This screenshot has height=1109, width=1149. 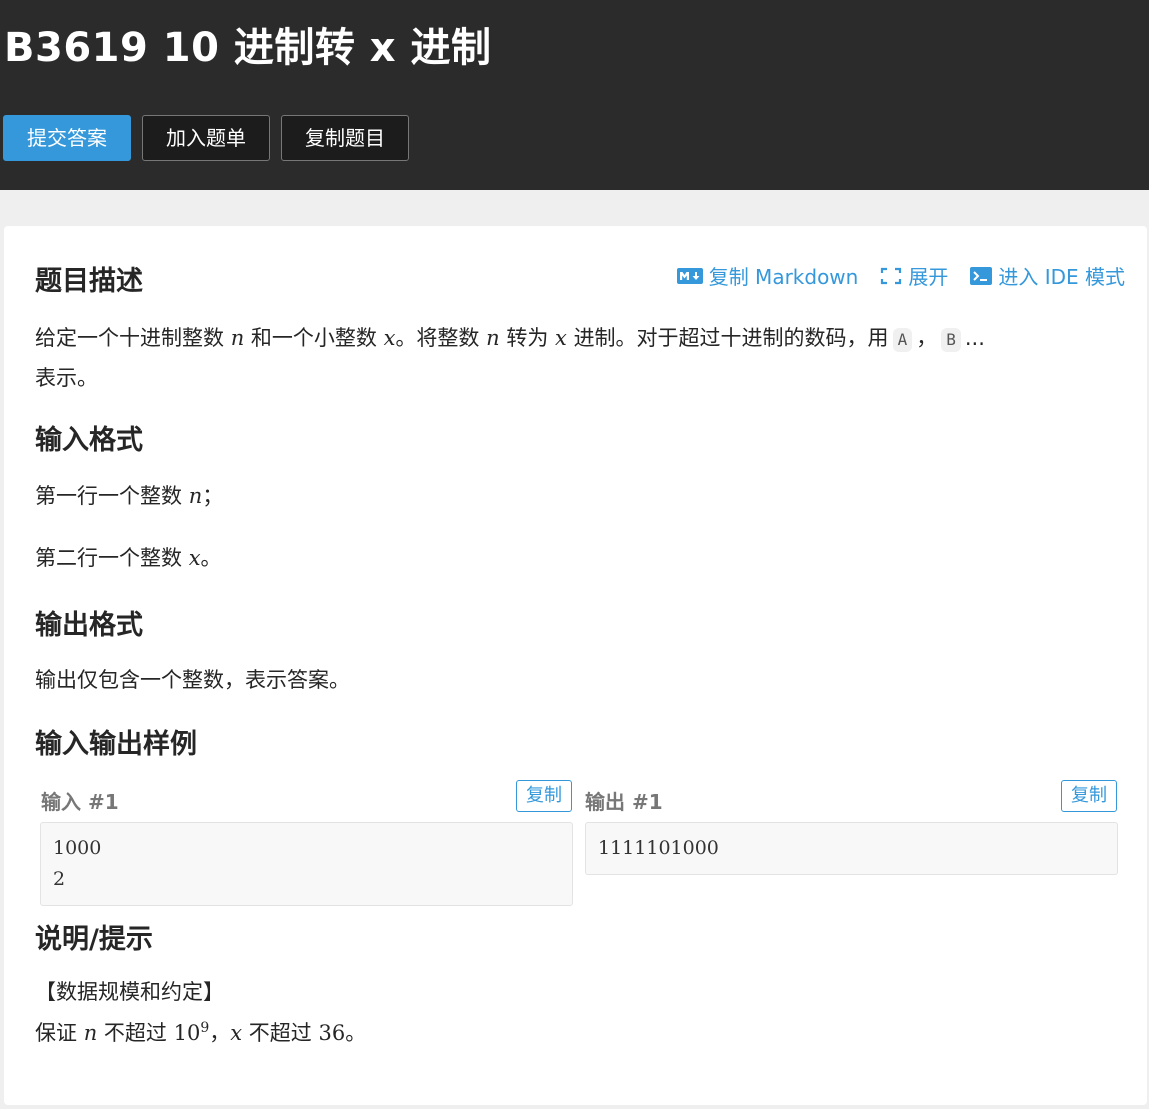 I want to click on desc-text-5: 进制。对于超过十进制的数码，用, so click(x=731, y=338).